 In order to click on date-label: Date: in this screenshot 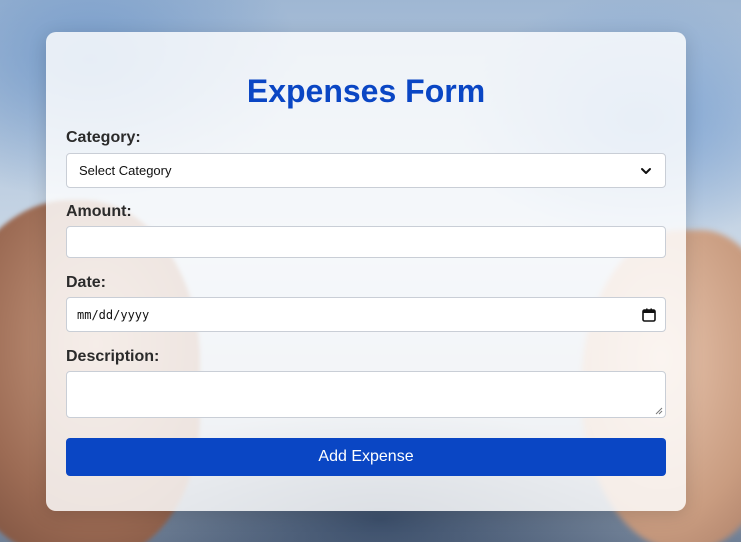, I will do `click(86, 282)`.